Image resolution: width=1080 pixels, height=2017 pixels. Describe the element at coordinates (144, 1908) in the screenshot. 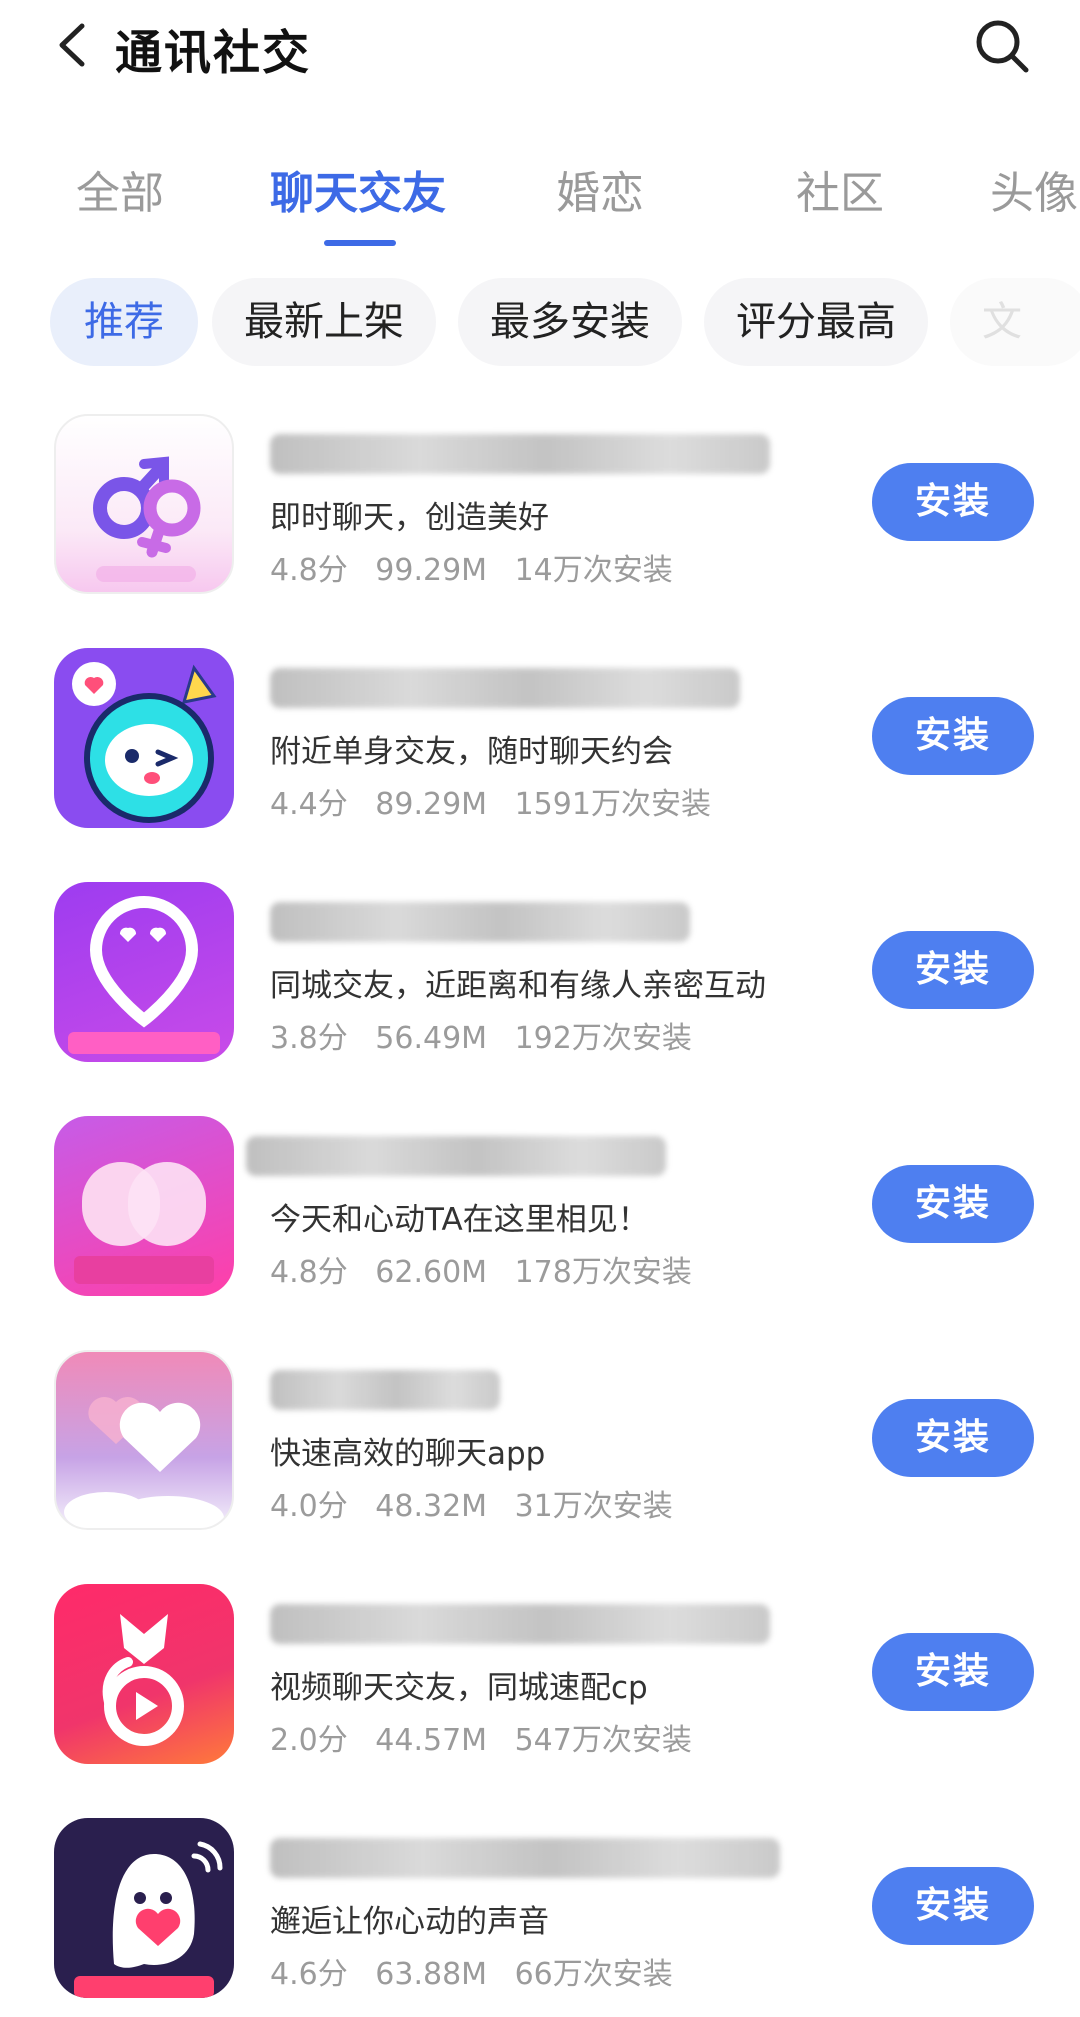

I see `app-icon-ghost-heart` at that location.